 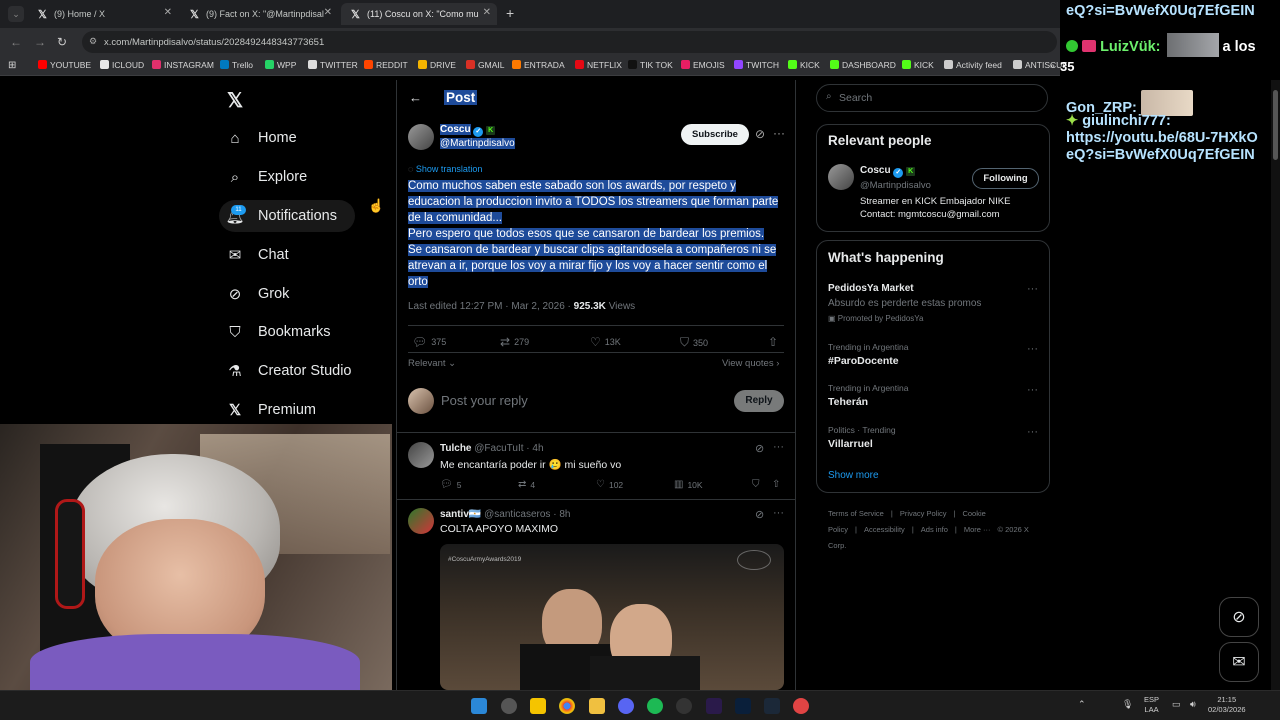 I want to click on obs-icon, so click(x=684, y=706).